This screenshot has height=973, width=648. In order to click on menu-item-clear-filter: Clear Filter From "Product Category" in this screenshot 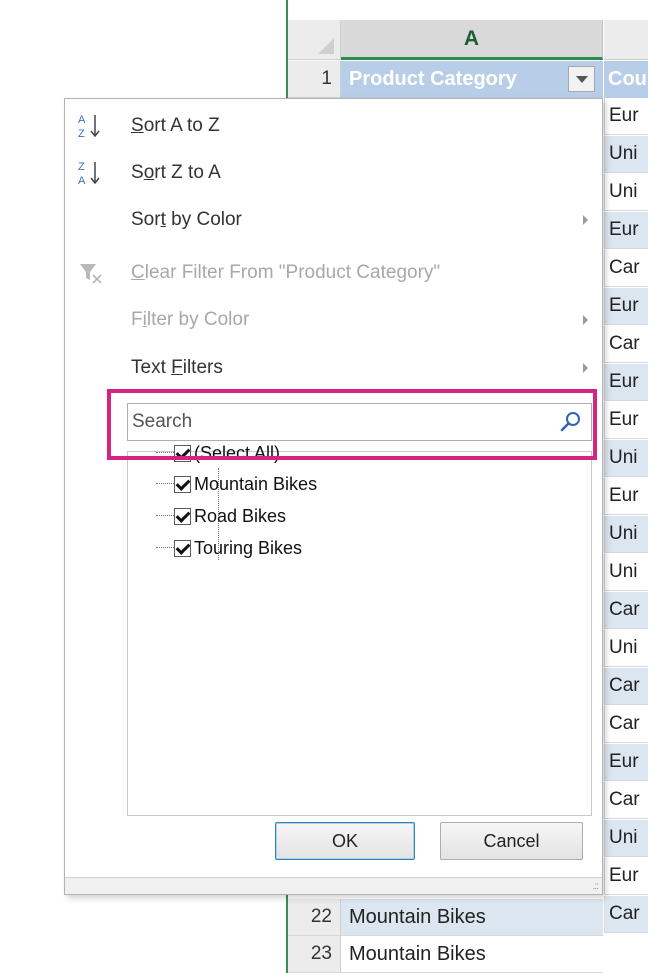, I will do `click(333, 273)`.